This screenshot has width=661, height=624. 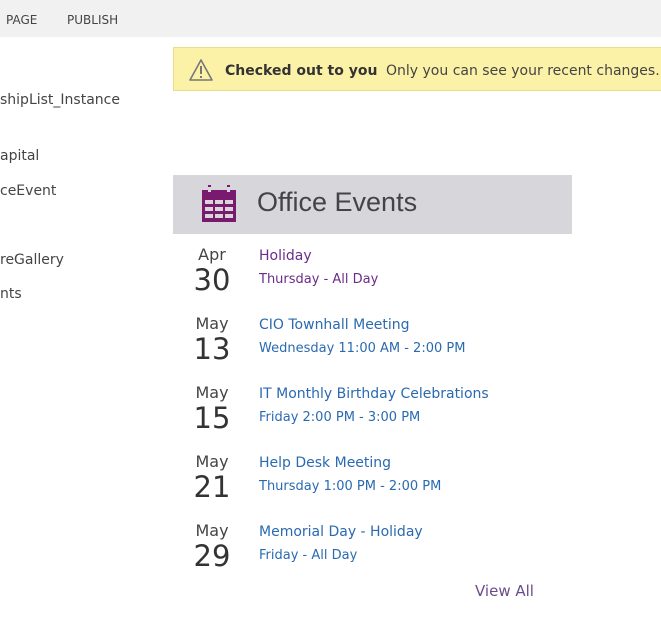 What do you see at coordinates (32, 260) in the screenshot?
I see `nav-item: reGallery` at bounding box center [32, 260].